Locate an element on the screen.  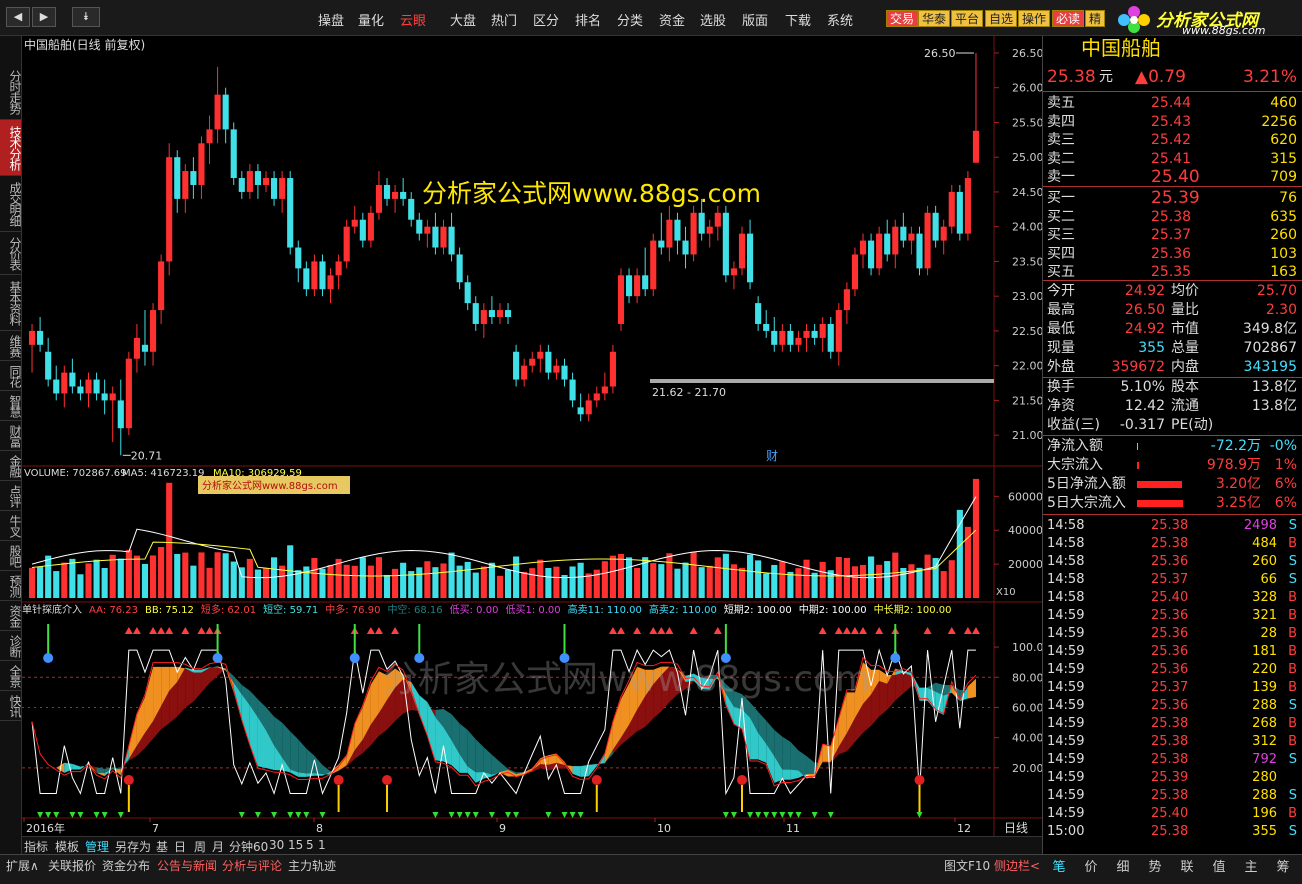
left-tab-2: 成交明细 is located at coordinates (11, 204).